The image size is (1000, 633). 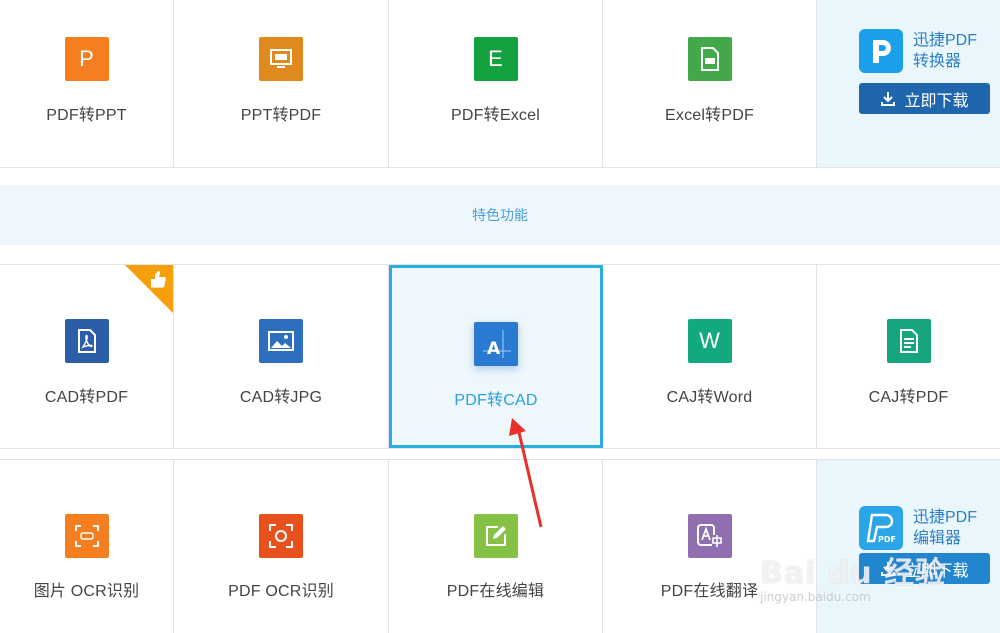 What do you see at coordinates (526, 473) in the screenshot?
I see `annotation-arrow` at bounding box center [526, 473].